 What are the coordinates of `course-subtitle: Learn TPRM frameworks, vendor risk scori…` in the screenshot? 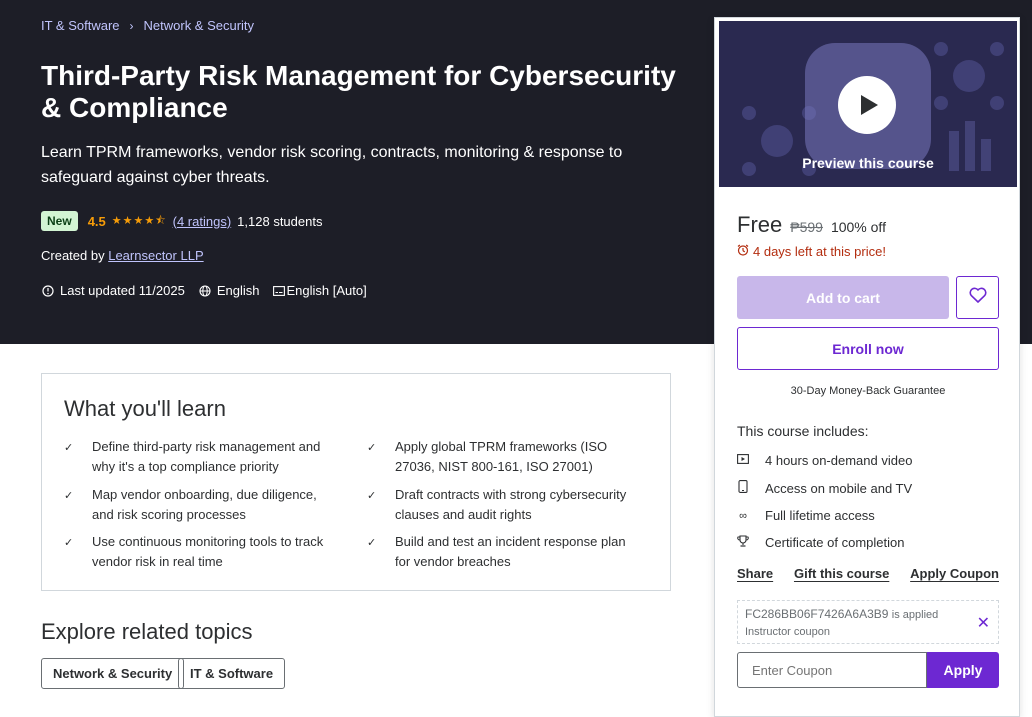 It's located at (332, 165).